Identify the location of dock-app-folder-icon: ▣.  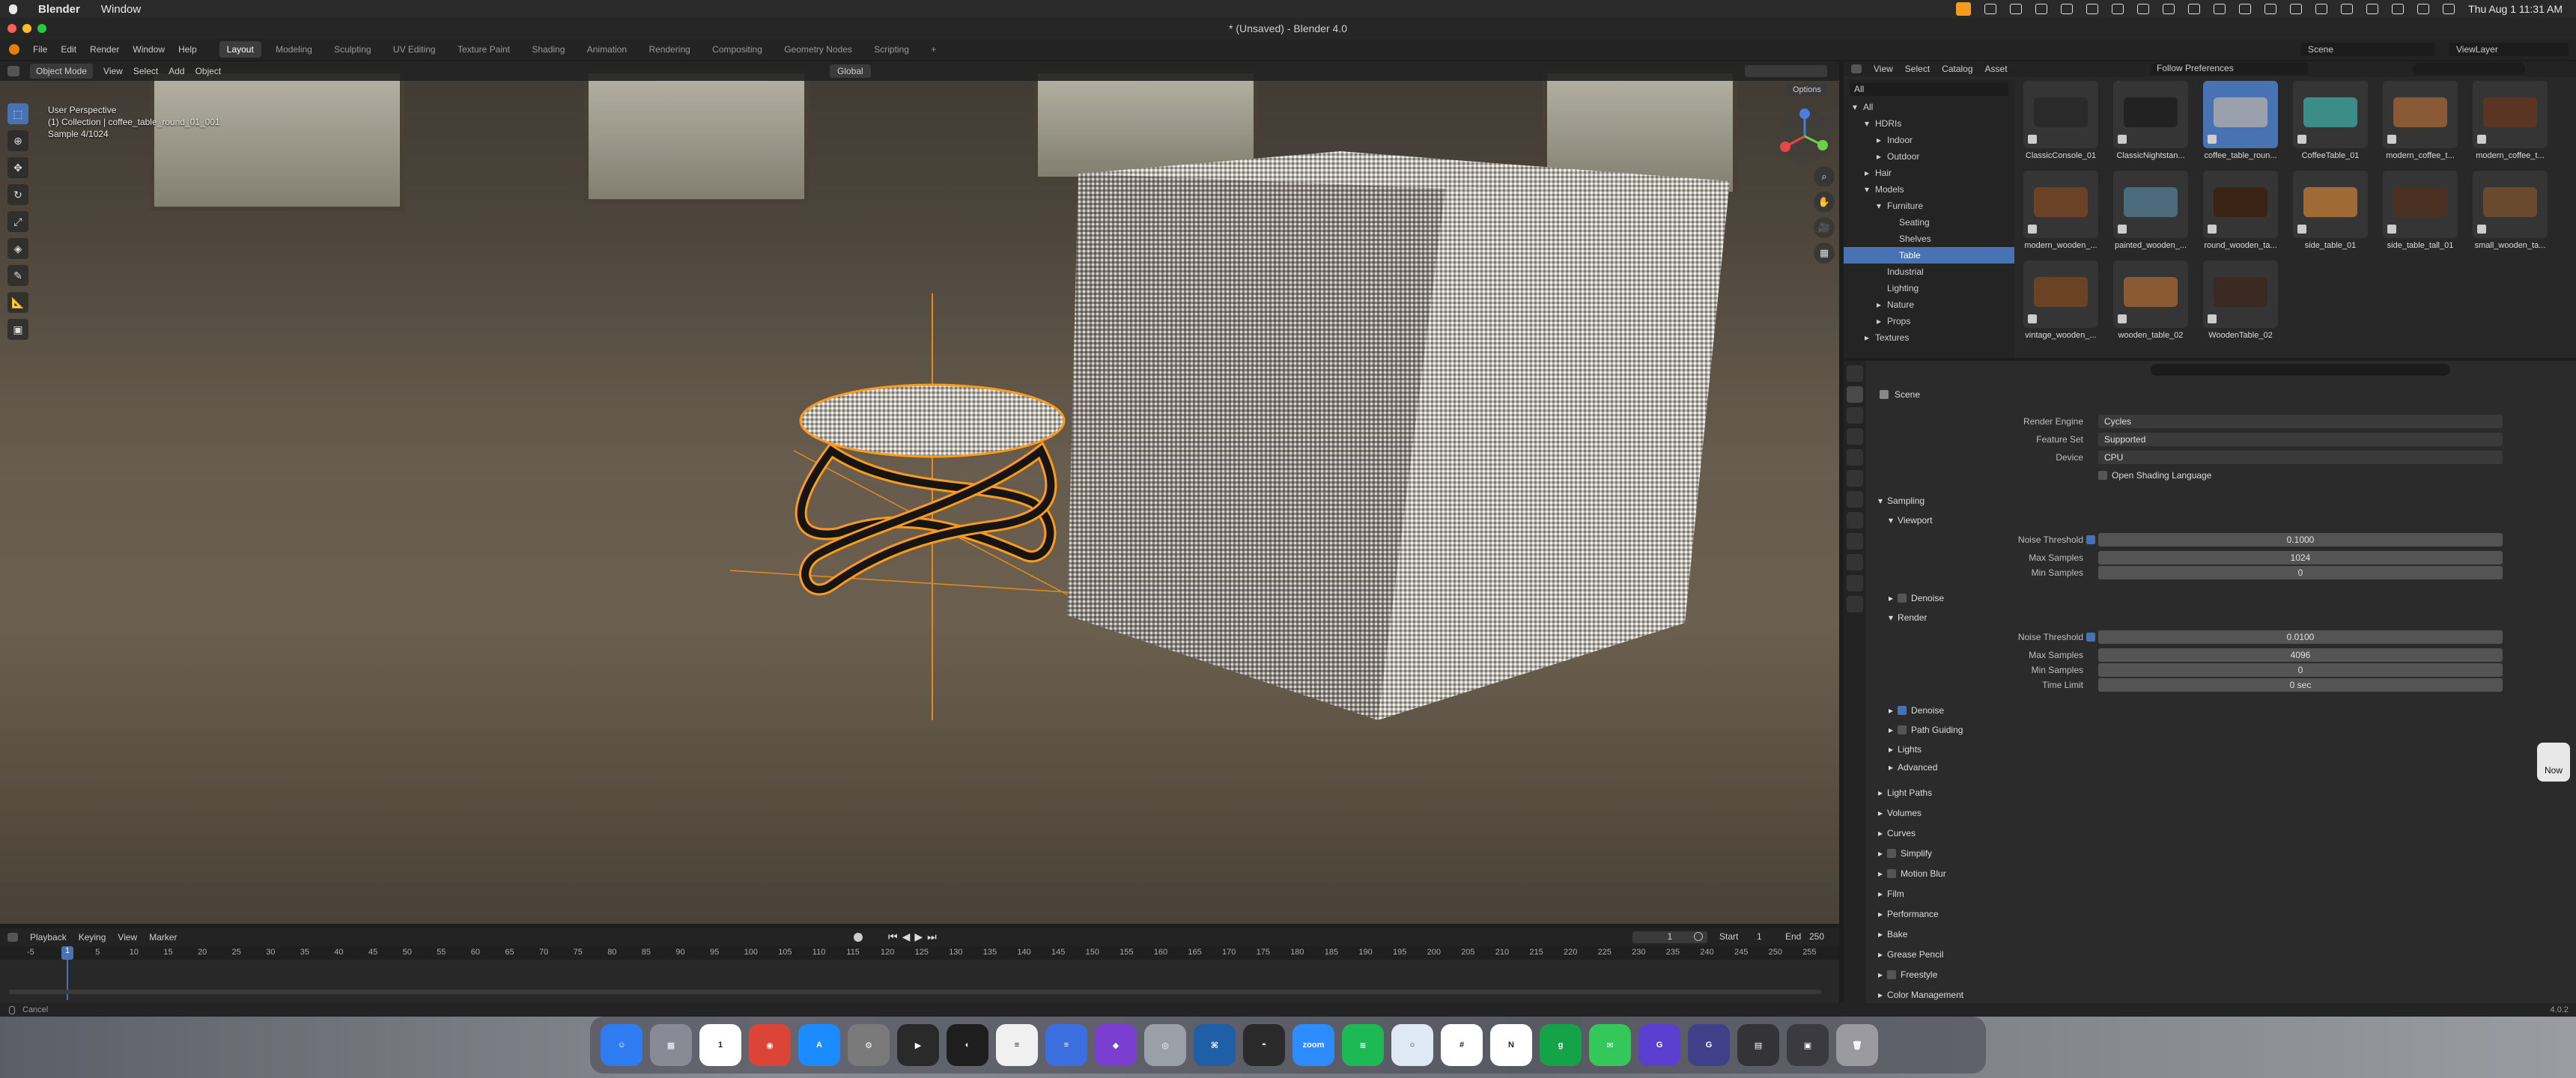
(1808, 1045).